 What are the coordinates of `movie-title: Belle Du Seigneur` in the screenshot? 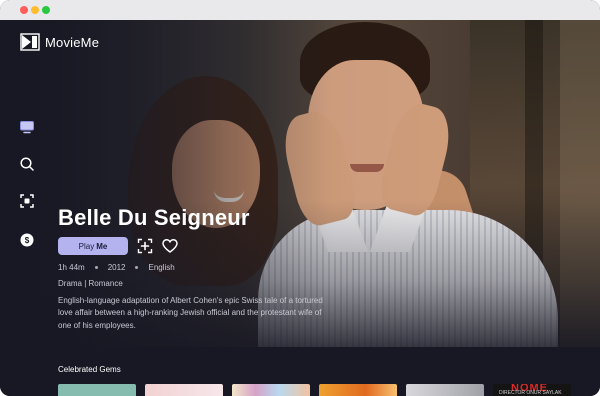 It's located at (154, 217).